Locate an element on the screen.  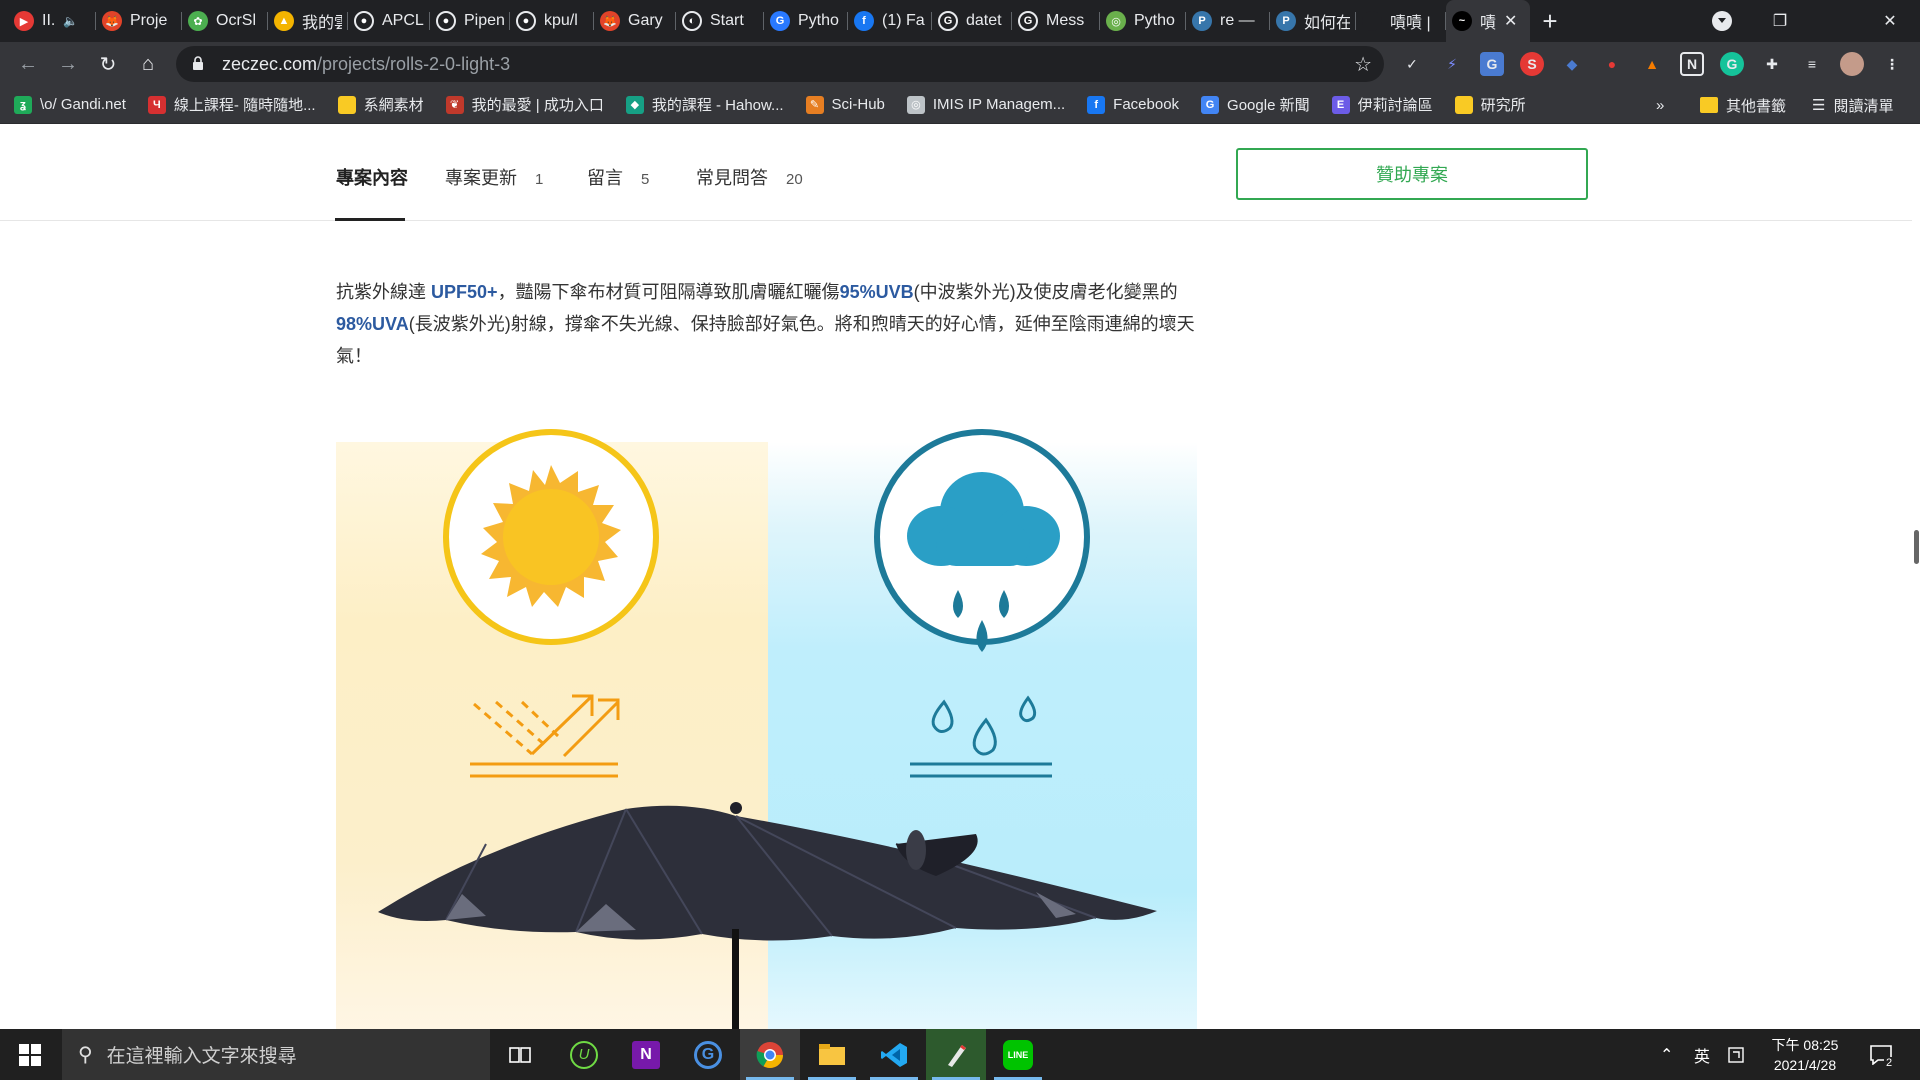
url-text: zeczec.com/projects/rolls-2-0-light-3 is located at coordinates (366, 63).